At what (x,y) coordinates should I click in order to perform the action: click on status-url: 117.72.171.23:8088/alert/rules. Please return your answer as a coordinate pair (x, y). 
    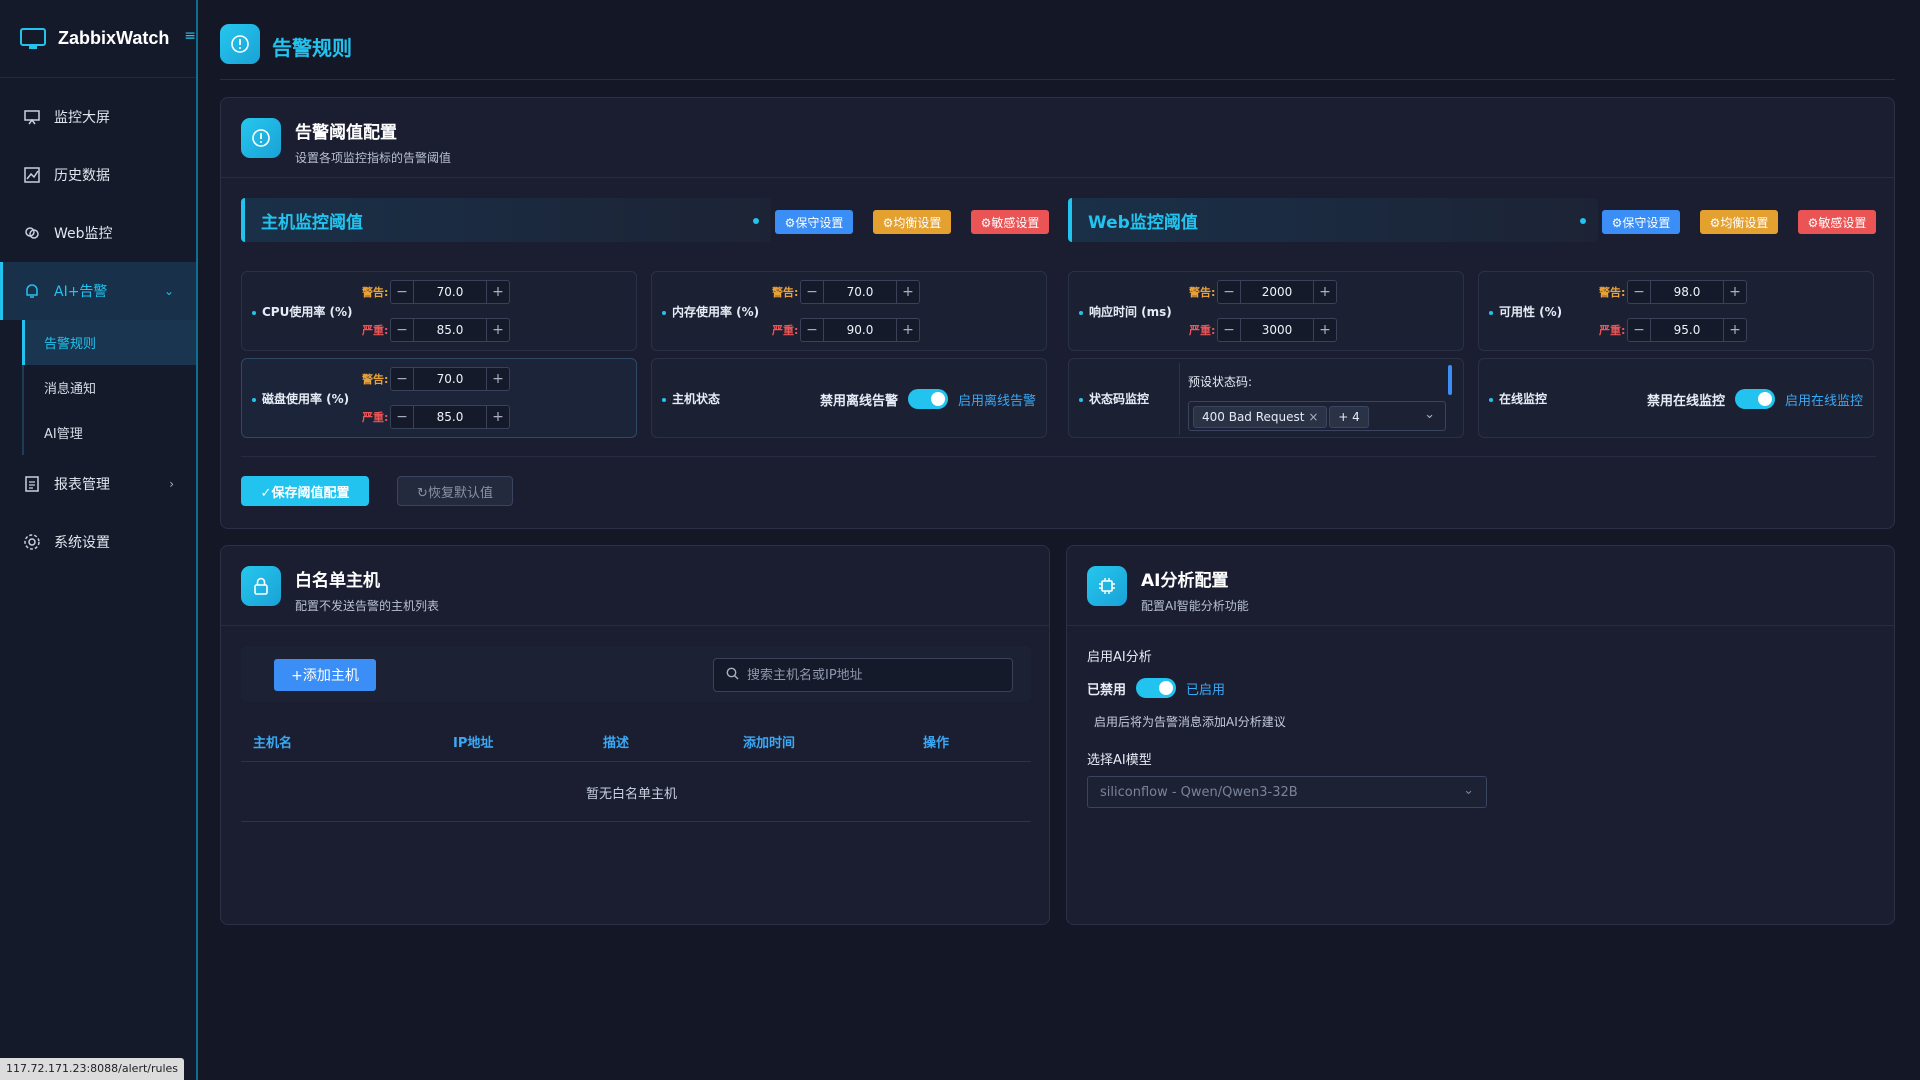
    Looking at the image, I should click on (92, 1069).